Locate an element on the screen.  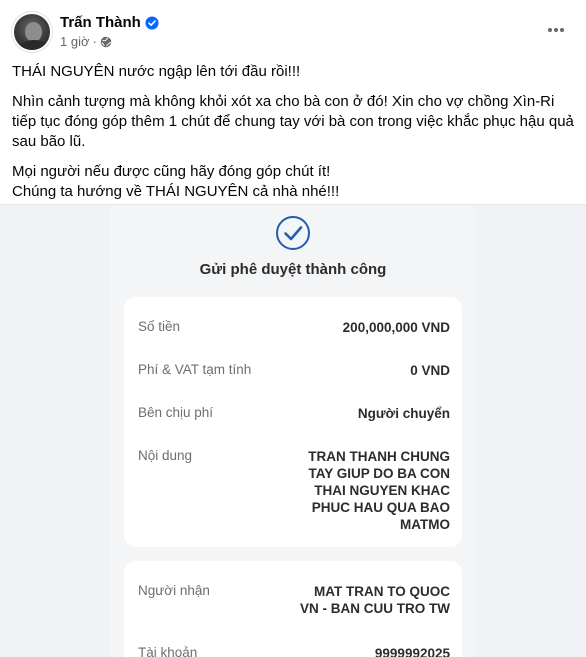
post-time: 1 giờ is located at coordinates (75, 41).